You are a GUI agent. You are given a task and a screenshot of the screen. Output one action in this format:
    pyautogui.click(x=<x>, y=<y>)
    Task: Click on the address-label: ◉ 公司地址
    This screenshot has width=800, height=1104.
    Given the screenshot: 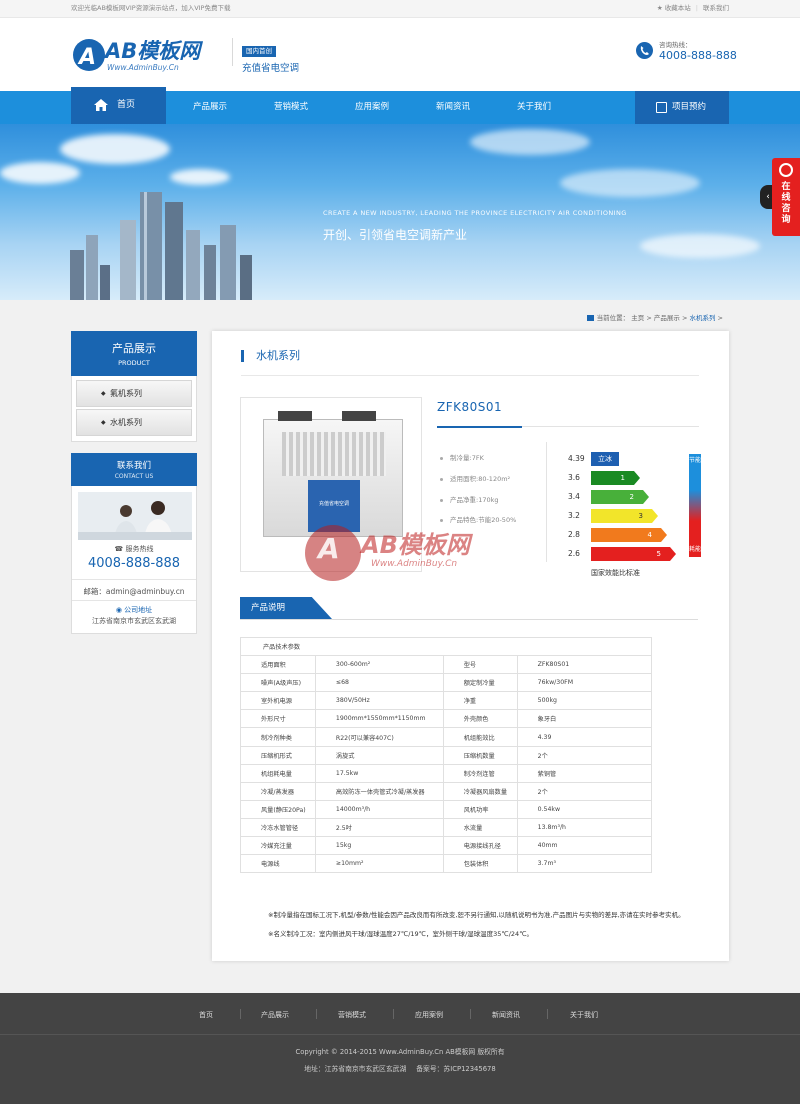 What is the action you would take?
    pyautogui.click(x=134, y=607)
    